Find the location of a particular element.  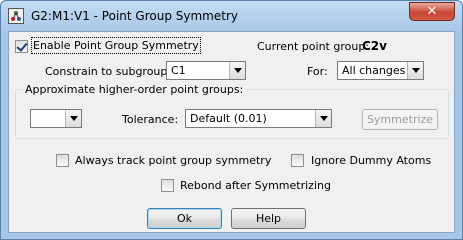

window-title: G2:M1:V1 - Point Group Symmetry is located at coordinates (134, 16).